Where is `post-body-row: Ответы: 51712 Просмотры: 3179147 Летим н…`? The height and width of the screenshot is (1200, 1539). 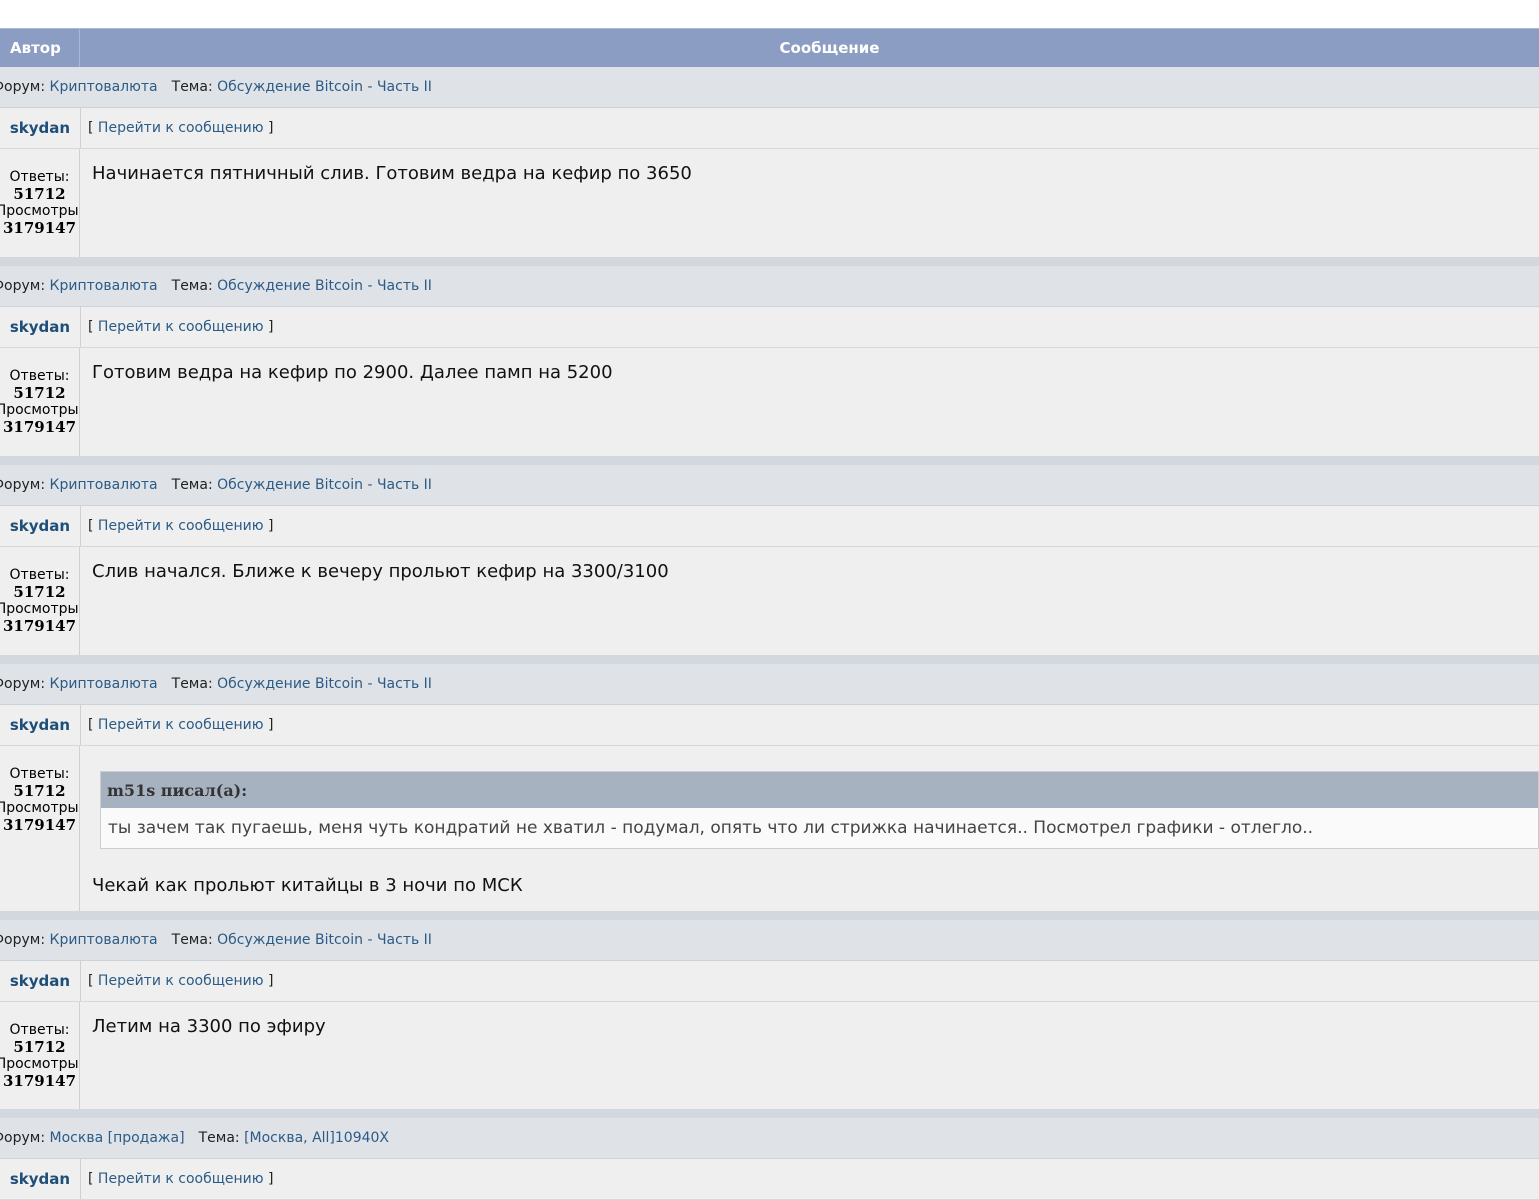 post-body-row: Ответы: 51712 Просмотры: 3179147 Летим н… is located at coordinates (769, 1055).